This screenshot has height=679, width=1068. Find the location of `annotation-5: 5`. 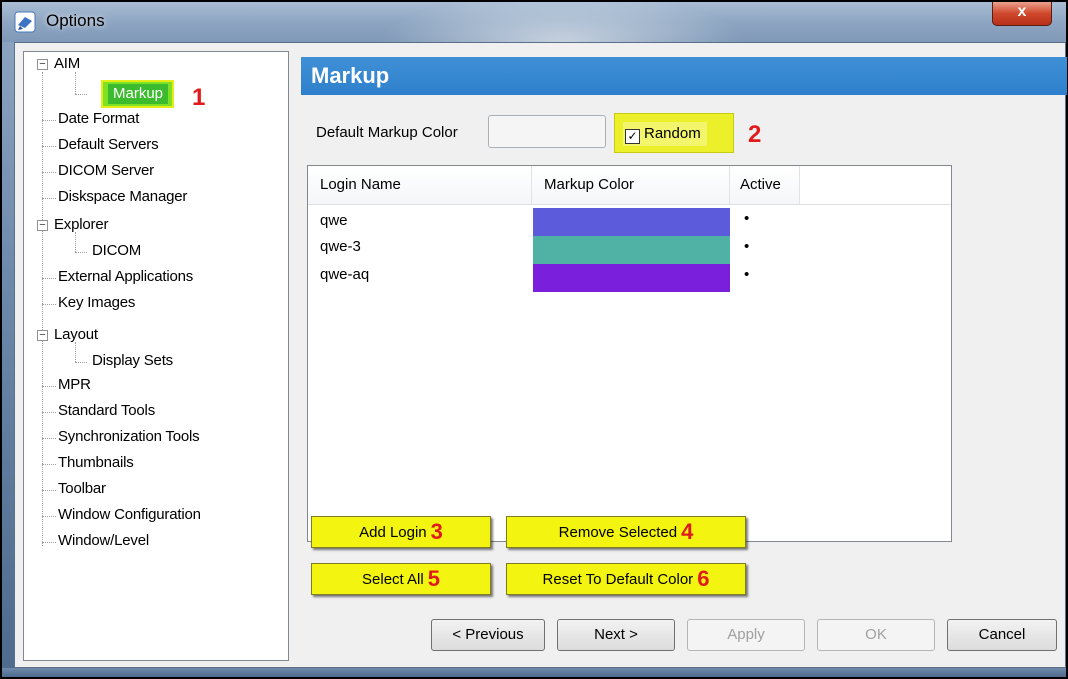

annotation-5: 5 is located at coordinates (433, 578).